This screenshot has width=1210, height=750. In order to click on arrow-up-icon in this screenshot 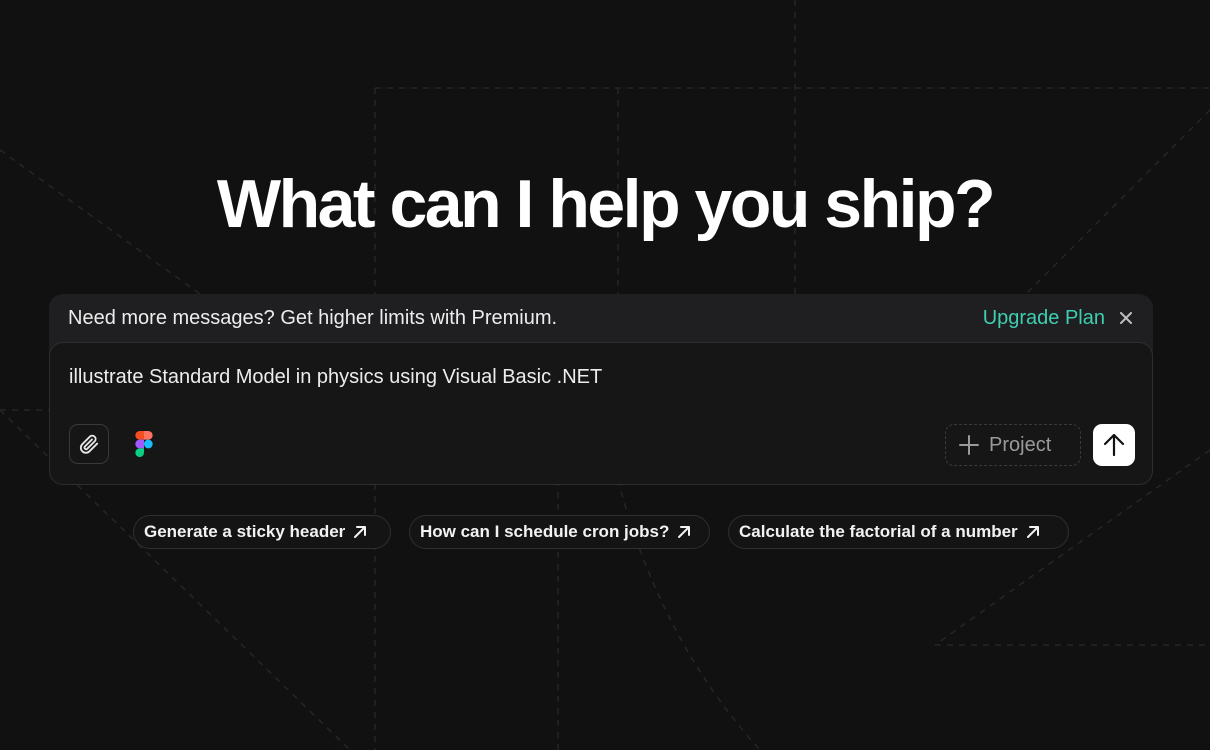, I will do `click(1114, 445)`.